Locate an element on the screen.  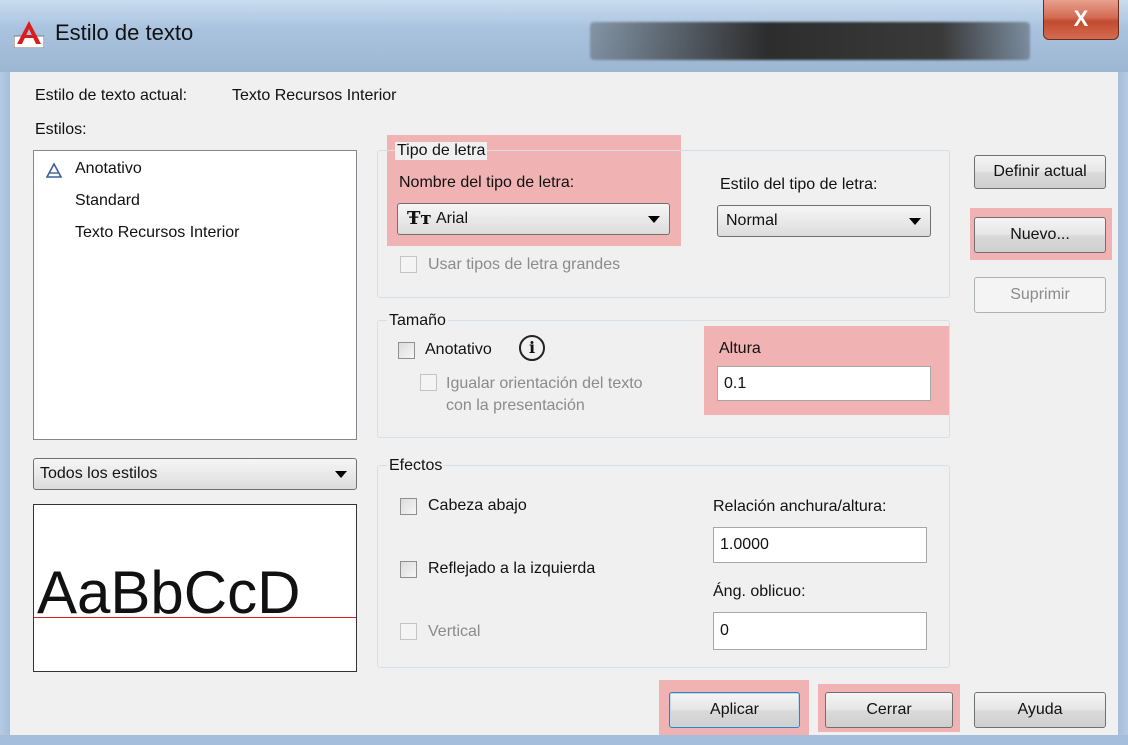
style-item-standard: Standard is located at coordinates (107, 201).